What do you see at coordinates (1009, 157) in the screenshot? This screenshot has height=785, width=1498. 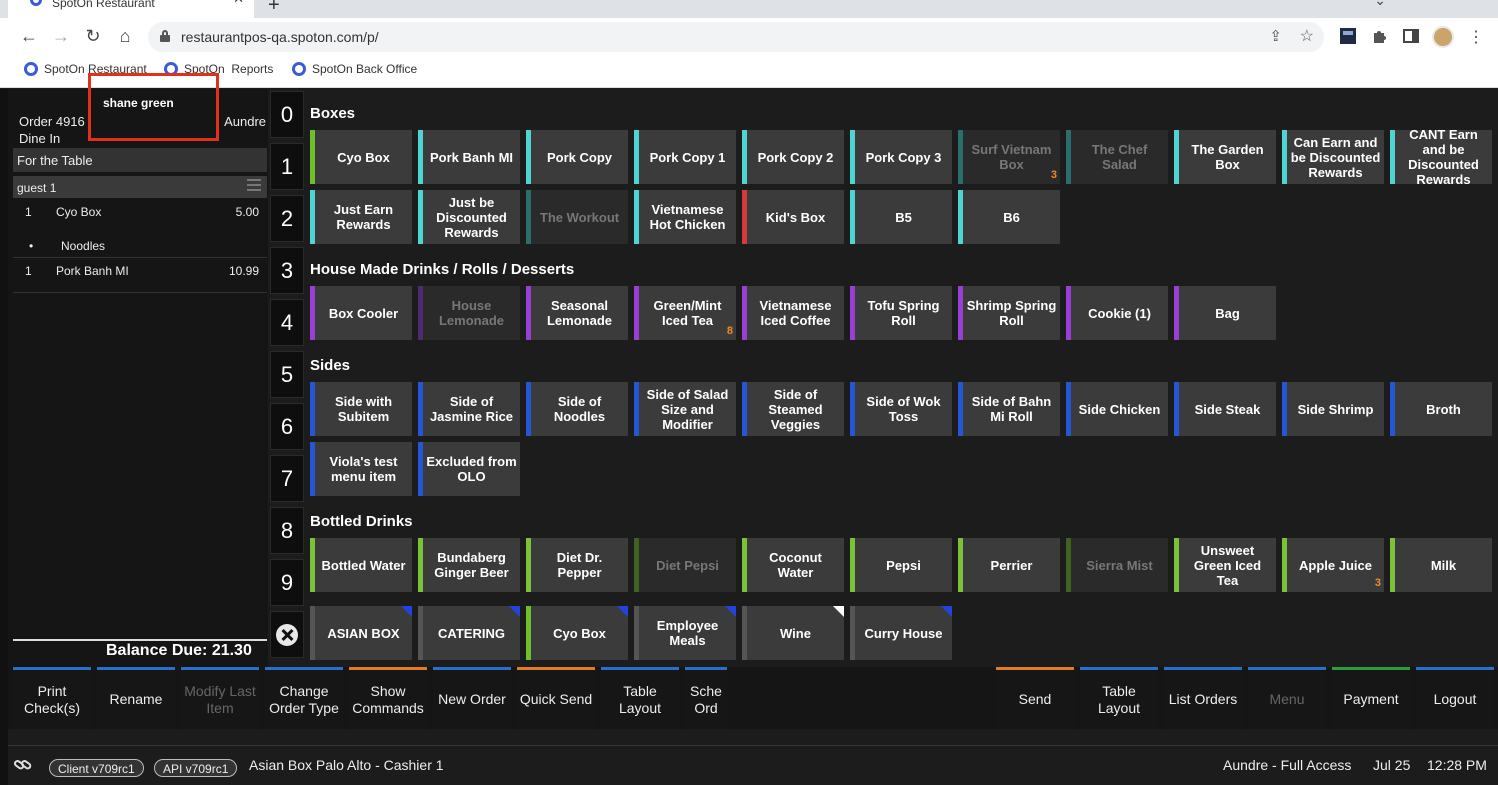 I see `menu-item-button: Surf Vietnam Box 3` at bounding box center [1009, 157].